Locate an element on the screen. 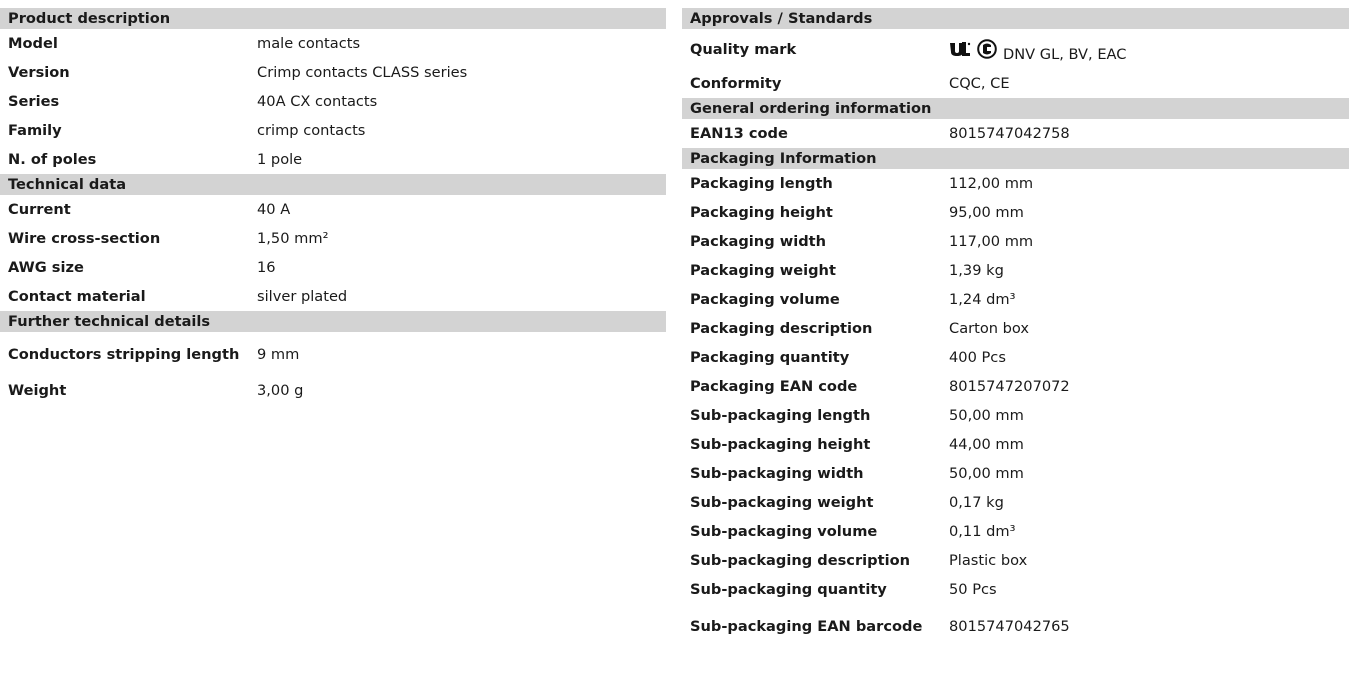 This screenshot has height=678, width=1349. table-row: Packaging description Carton box is located at coordinates (1015, 328).